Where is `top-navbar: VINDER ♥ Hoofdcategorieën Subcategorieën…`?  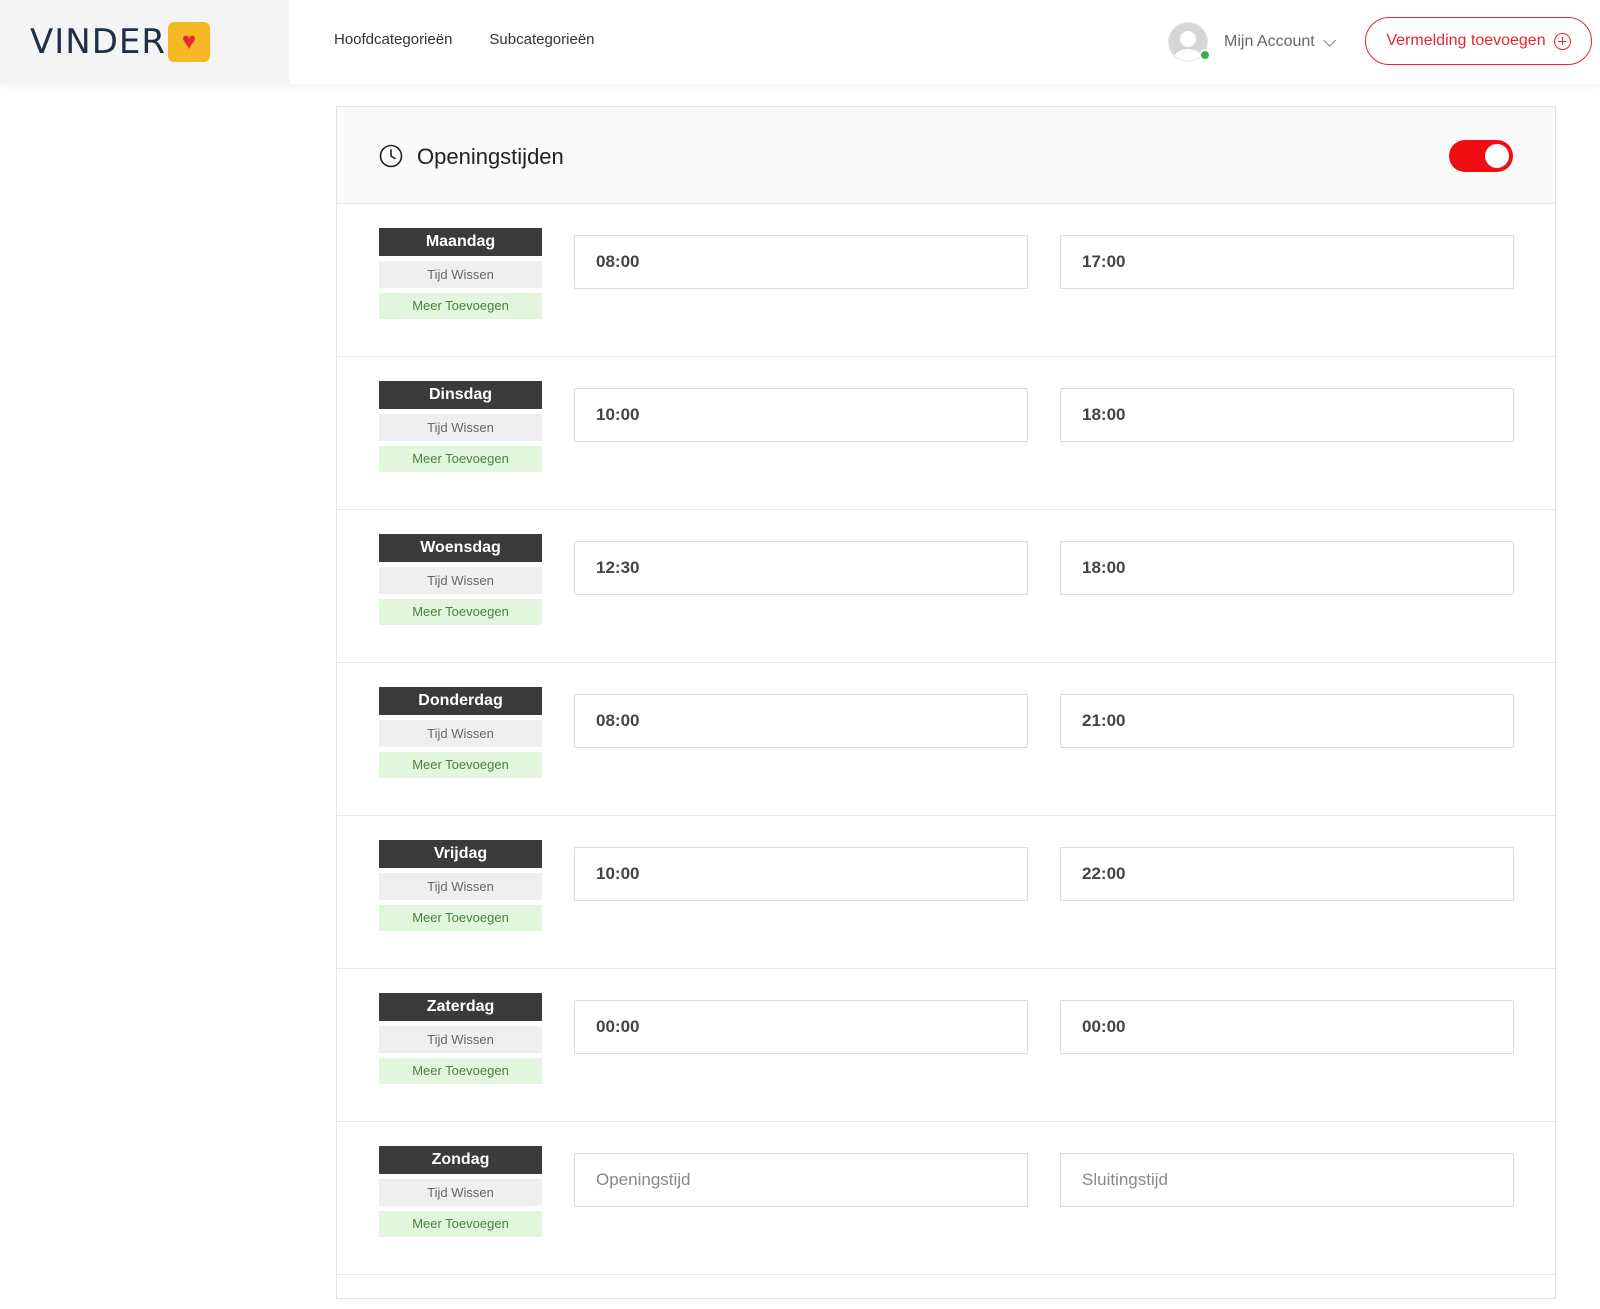 top-navbar: VINDER ♥ Hoofdcategorieën Subcategorieën… is located at coordinates (800, 42).